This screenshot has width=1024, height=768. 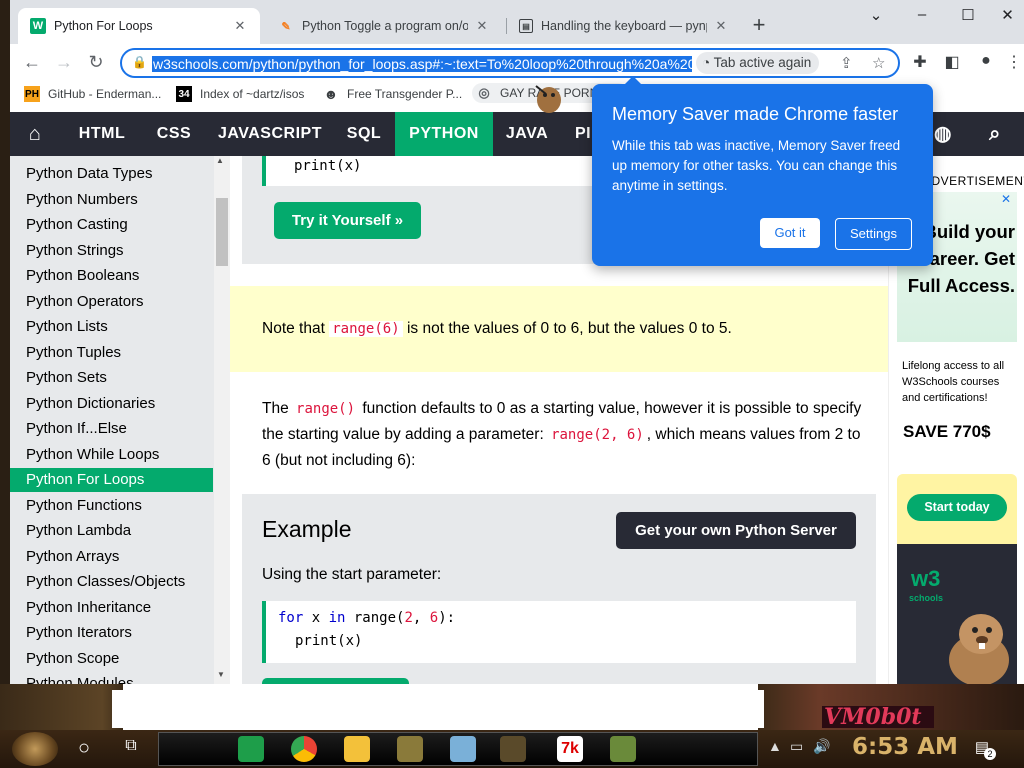 I want to click on tray-chevron-icon: ▲, so click(x=775, y=746).